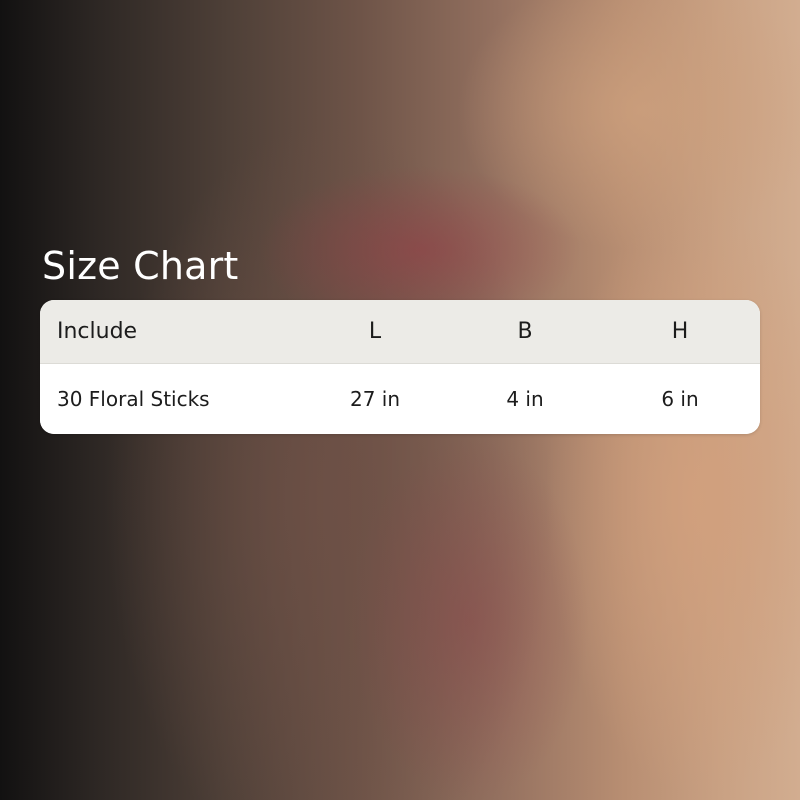  I want to click on header-height: H, so click(680, 331).